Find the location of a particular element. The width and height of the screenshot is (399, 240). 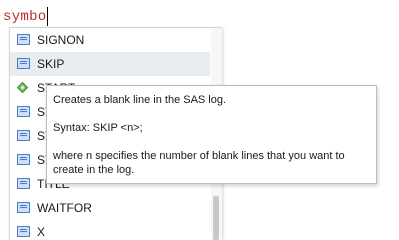

autocomplete-item-waitfor: WAITFOR is located at coordinates (110, 208).